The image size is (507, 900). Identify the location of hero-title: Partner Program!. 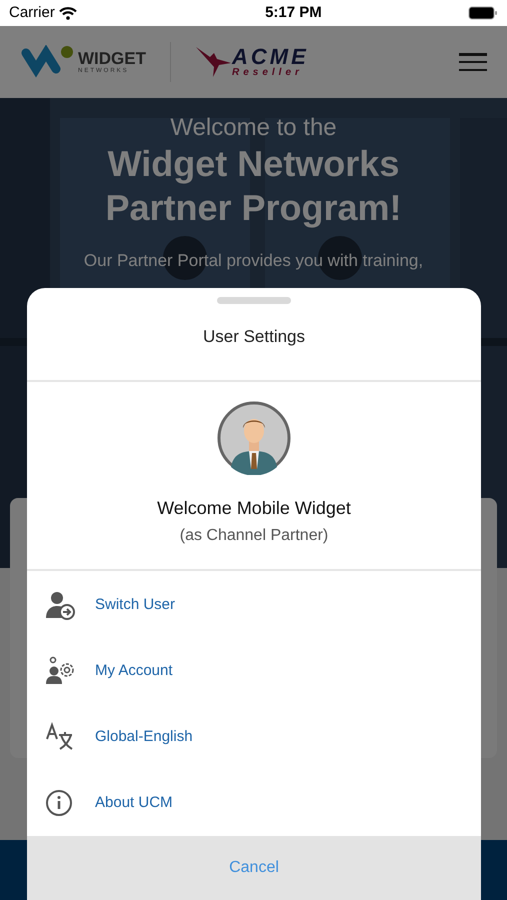
(253, 208).